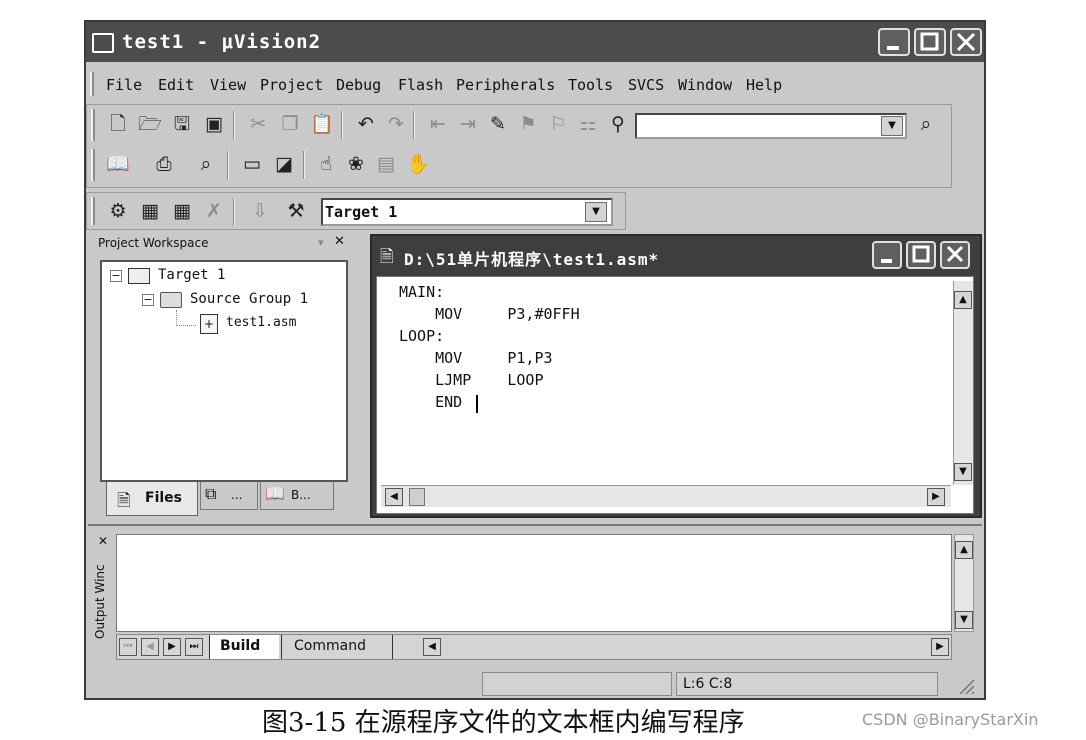 The height and width of the screenshot is (740, 1086). What do you see at coordinates (258, 124) in the screenshot?
I see `cut-icon: ✂` at bounding box center [258, 124].